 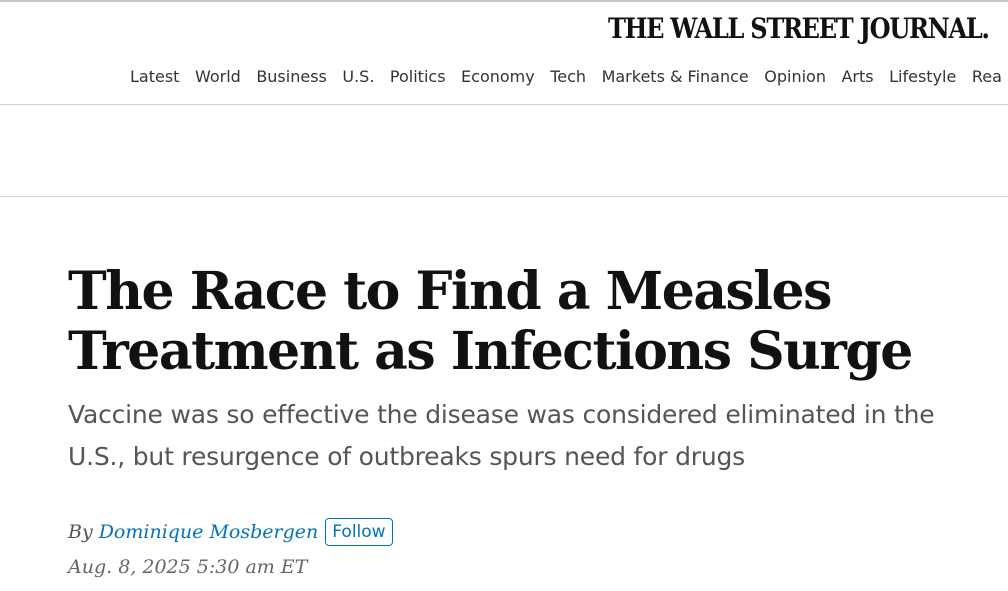 What do you see at coordinates (291, 77) in the screenshot?
I see `nav-item-business: Business` at bounding box center [291, 77].